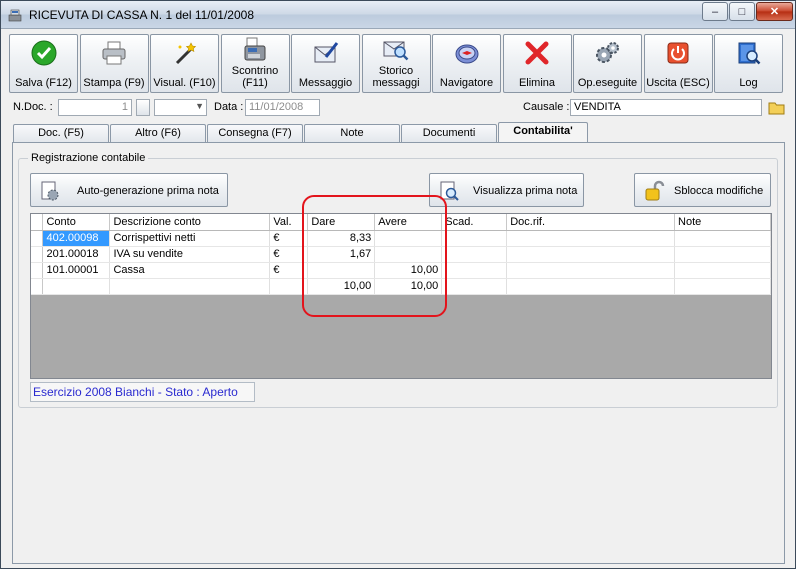 The image size is (796, 569). I want to click on scontrino-label: Scontrino (F11), so click(255, 77).